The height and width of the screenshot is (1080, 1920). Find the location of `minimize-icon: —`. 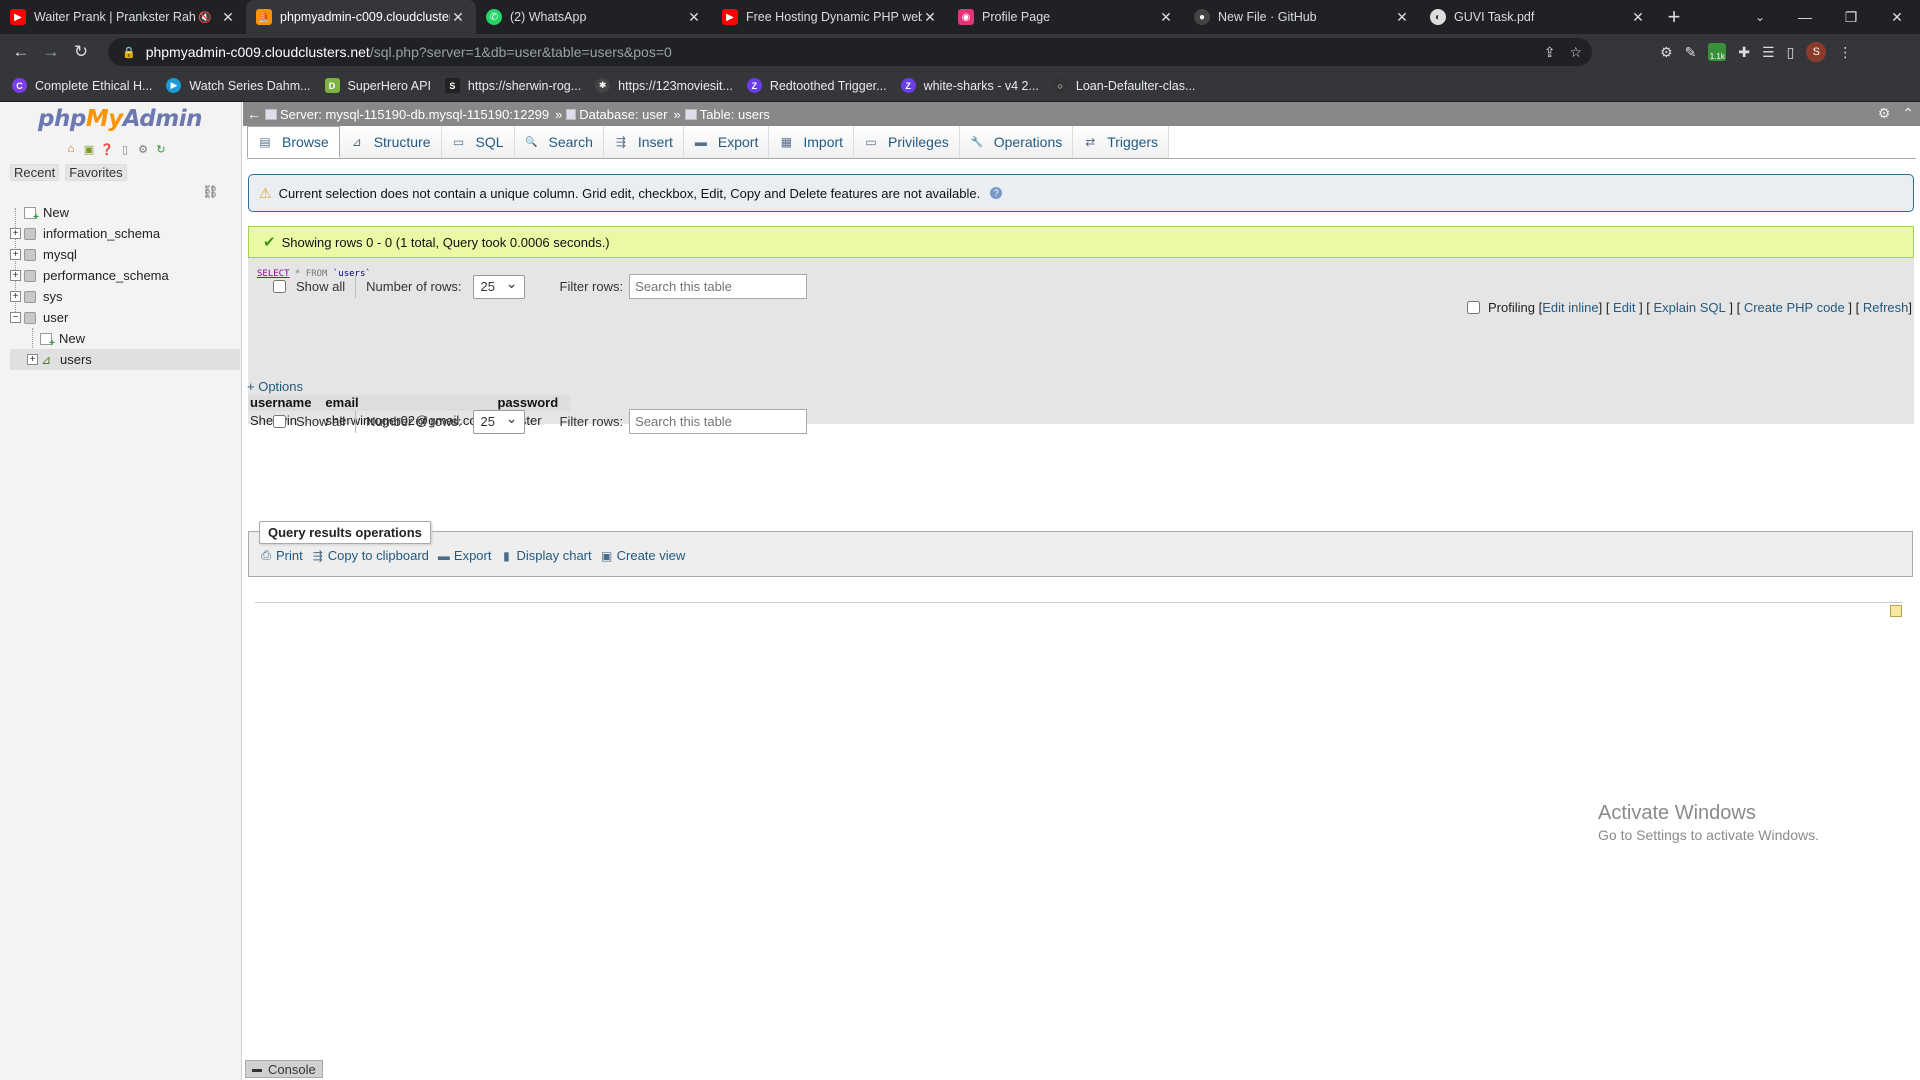

minimize-icon: — is located at coordinates (1805, 17).